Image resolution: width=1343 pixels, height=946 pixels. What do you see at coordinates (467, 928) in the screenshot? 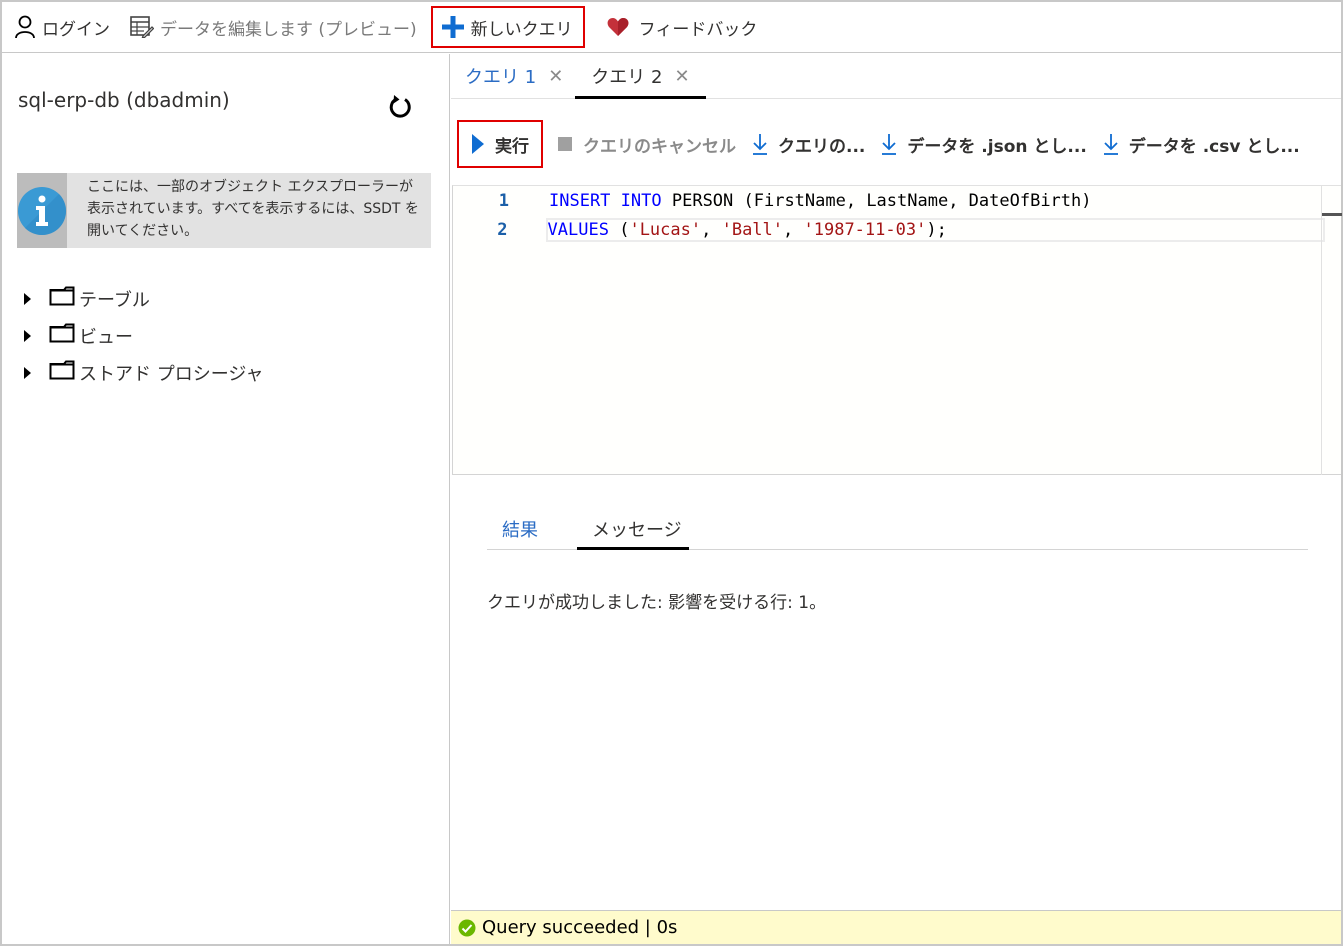
I see `check-circle-icon` at bounding box center [467, 928].